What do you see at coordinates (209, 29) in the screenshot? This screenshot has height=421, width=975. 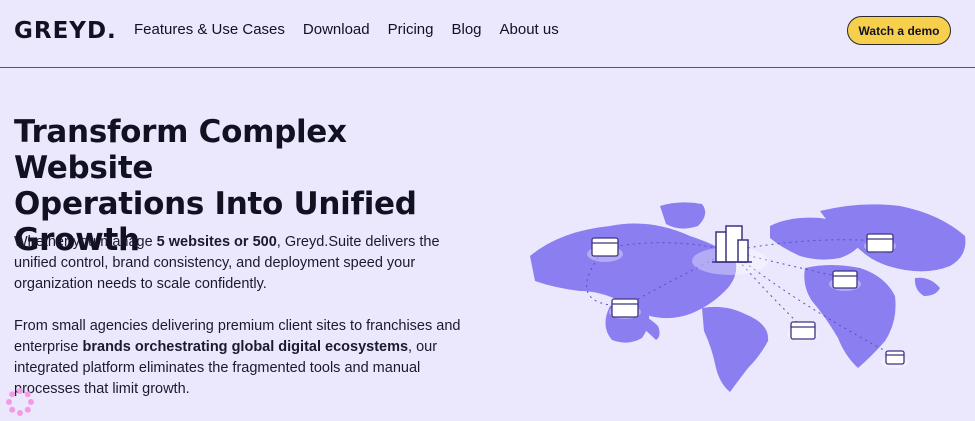 I see `nav-features: Features & Use Cases` at bounding box center [209, 29].